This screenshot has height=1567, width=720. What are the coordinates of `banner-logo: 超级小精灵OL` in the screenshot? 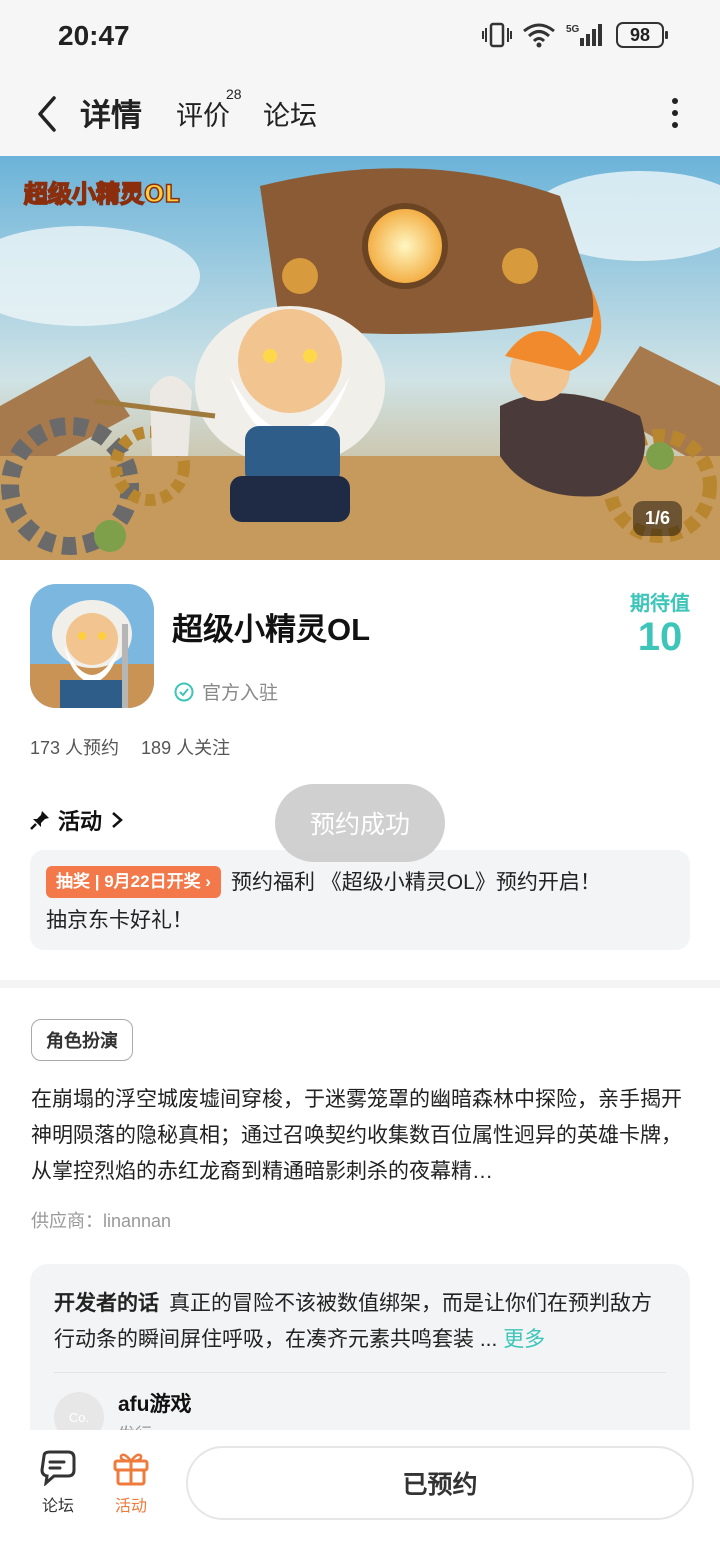 It's located at (102, 194).